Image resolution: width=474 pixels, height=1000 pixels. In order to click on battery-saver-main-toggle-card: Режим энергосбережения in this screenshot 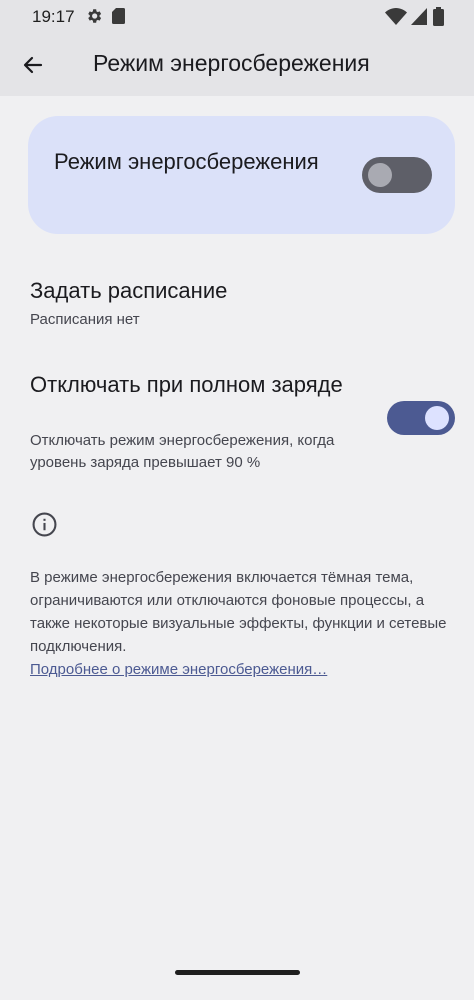, I will do `click(241, 175)`.